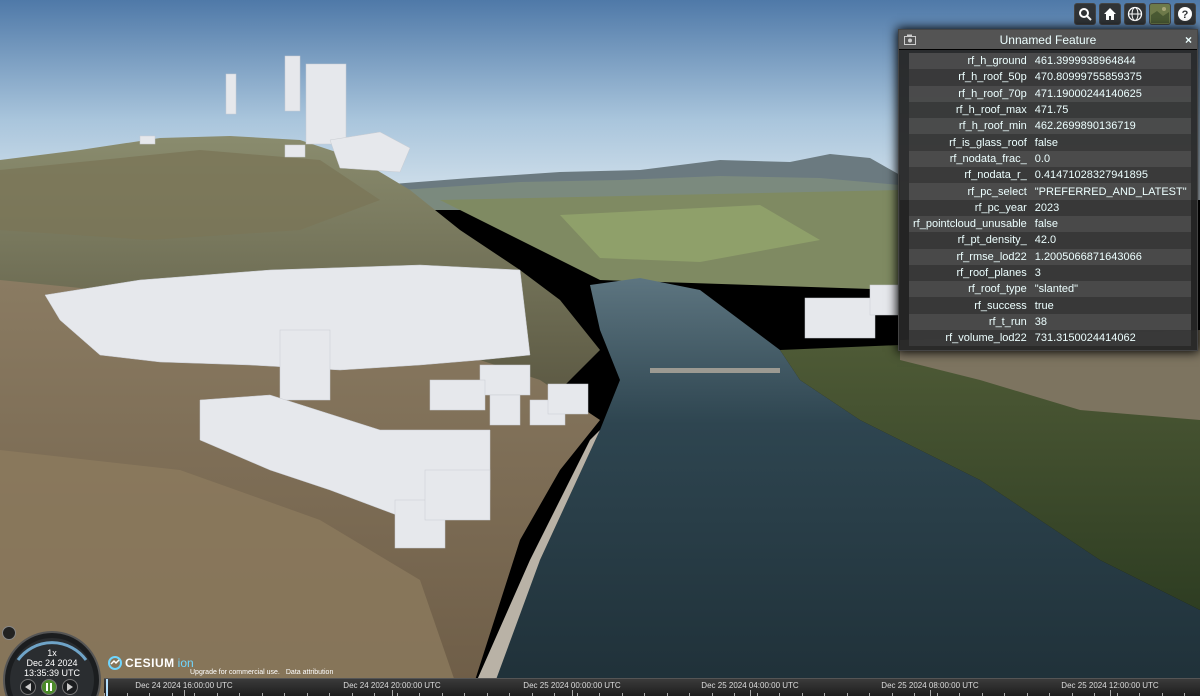  I want to click on attribute-value: 0.0, so click(1042, 158).